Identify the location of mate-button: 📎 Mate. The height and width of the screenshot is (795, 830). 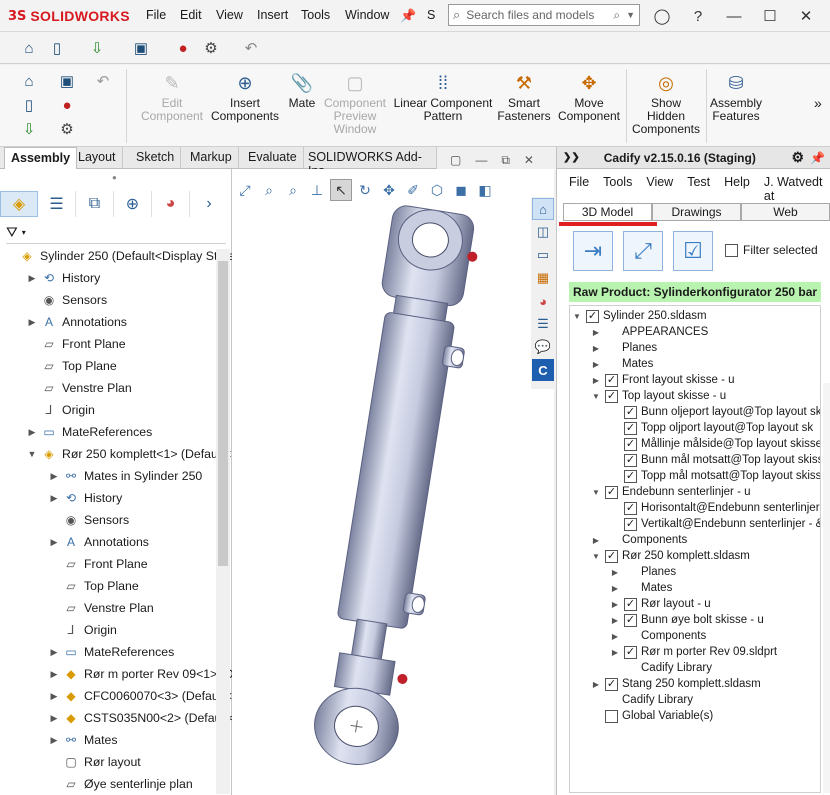
(302, 90).